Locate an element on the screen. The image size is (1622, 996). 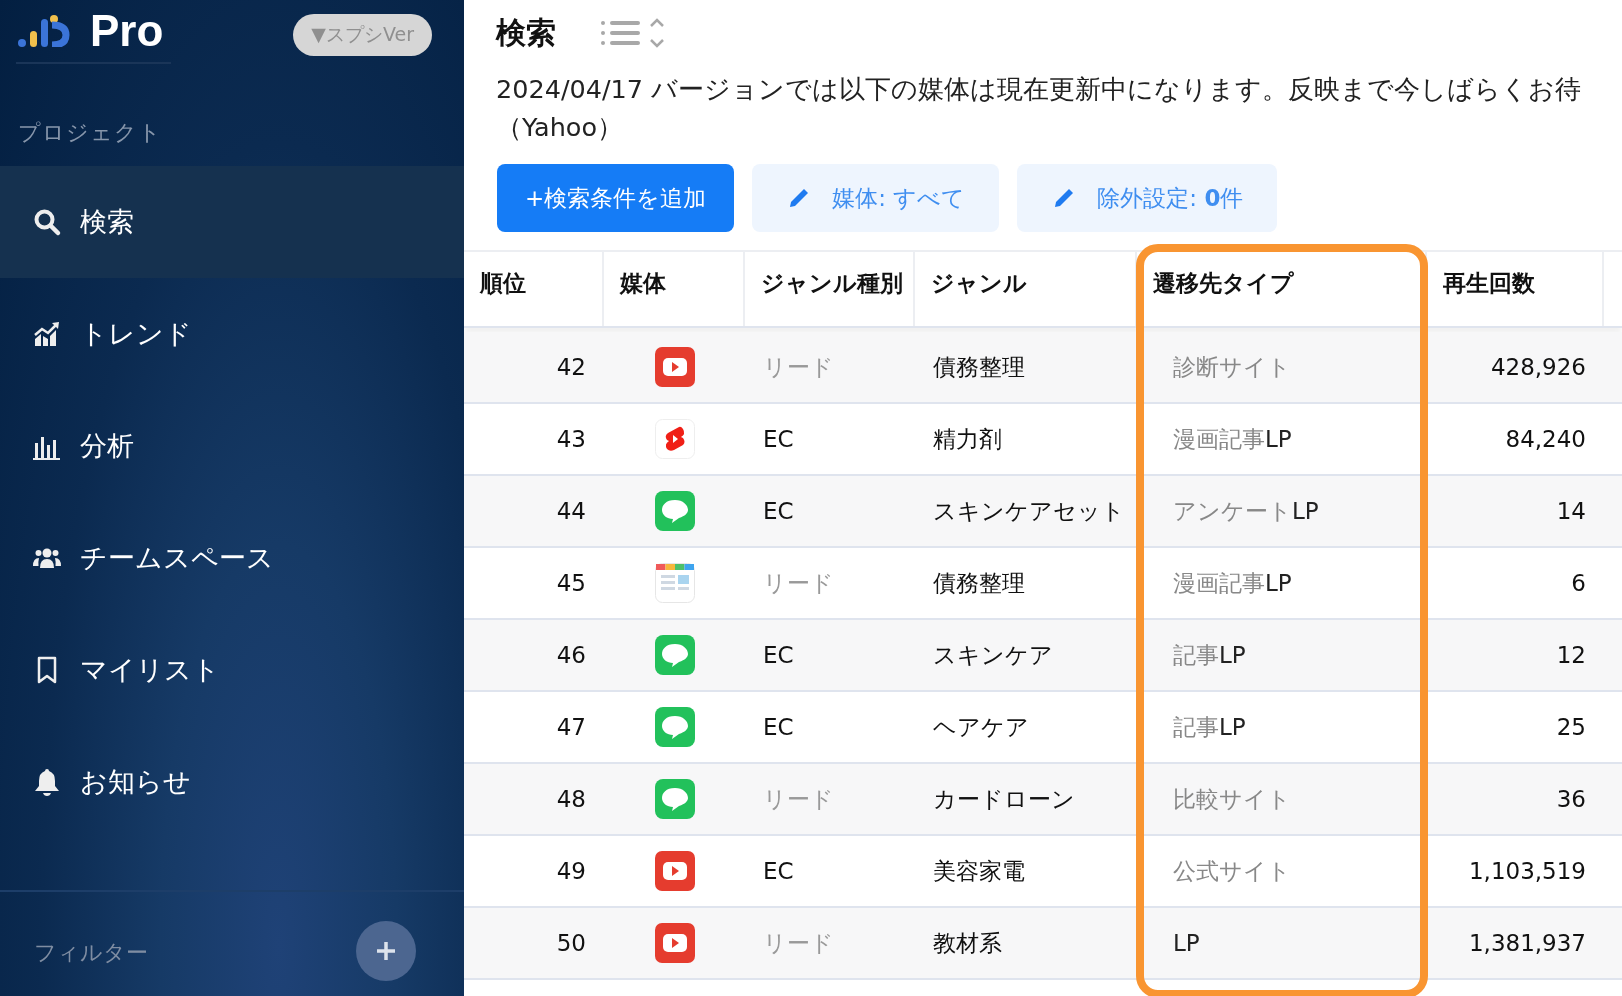
add-condition-button: +検索条件を追加 is located at coordinates (616, 198).